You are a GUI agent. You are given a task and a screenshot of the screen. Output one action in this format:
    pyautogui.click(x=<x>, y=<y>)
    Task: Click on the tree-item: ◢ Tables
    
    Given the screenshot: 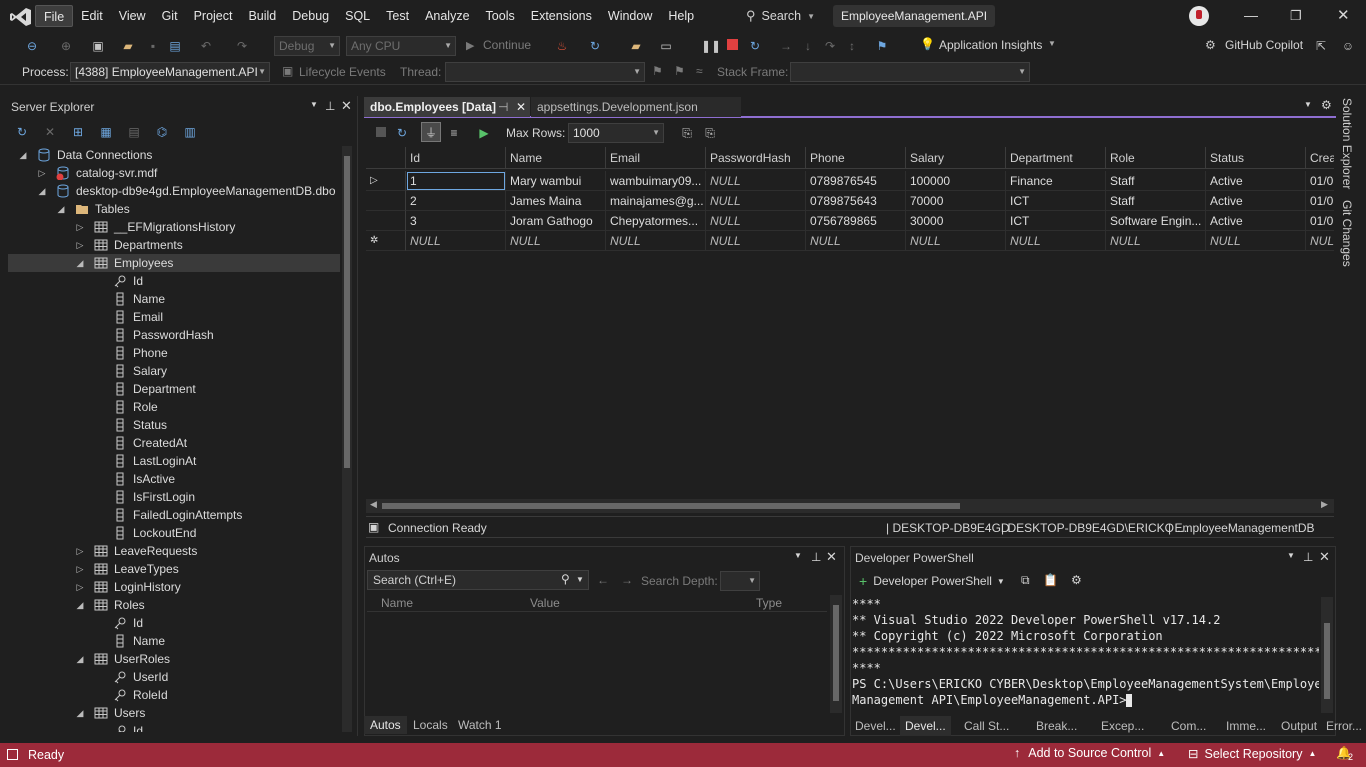 What is the action you would take?
    pyautogui.click(x=174, y=209)
    